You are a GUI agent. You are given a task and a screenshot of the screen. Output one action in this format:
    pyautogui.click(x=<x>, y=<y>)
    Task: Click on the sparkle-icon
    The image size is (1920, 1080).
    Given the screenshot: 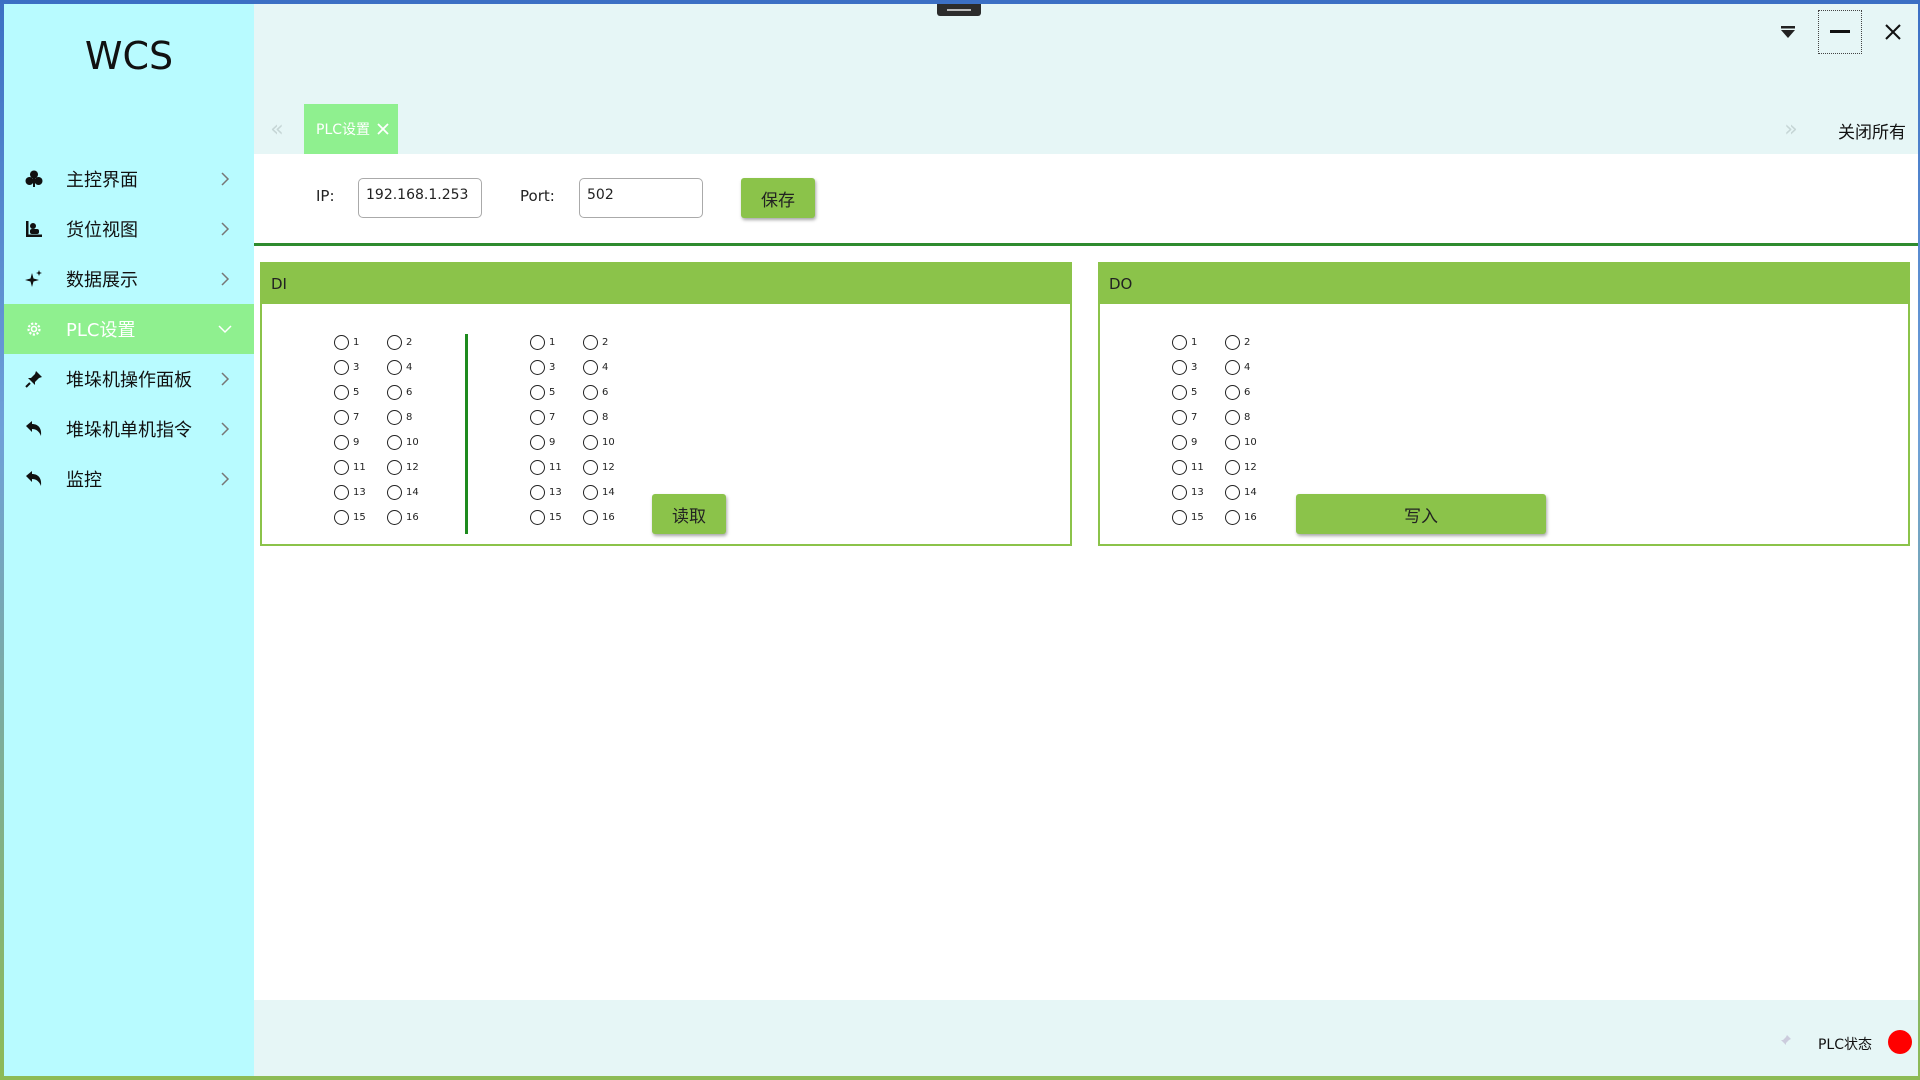 What is the action you would take?
    pyautogui.click(x=34, y=279)
    